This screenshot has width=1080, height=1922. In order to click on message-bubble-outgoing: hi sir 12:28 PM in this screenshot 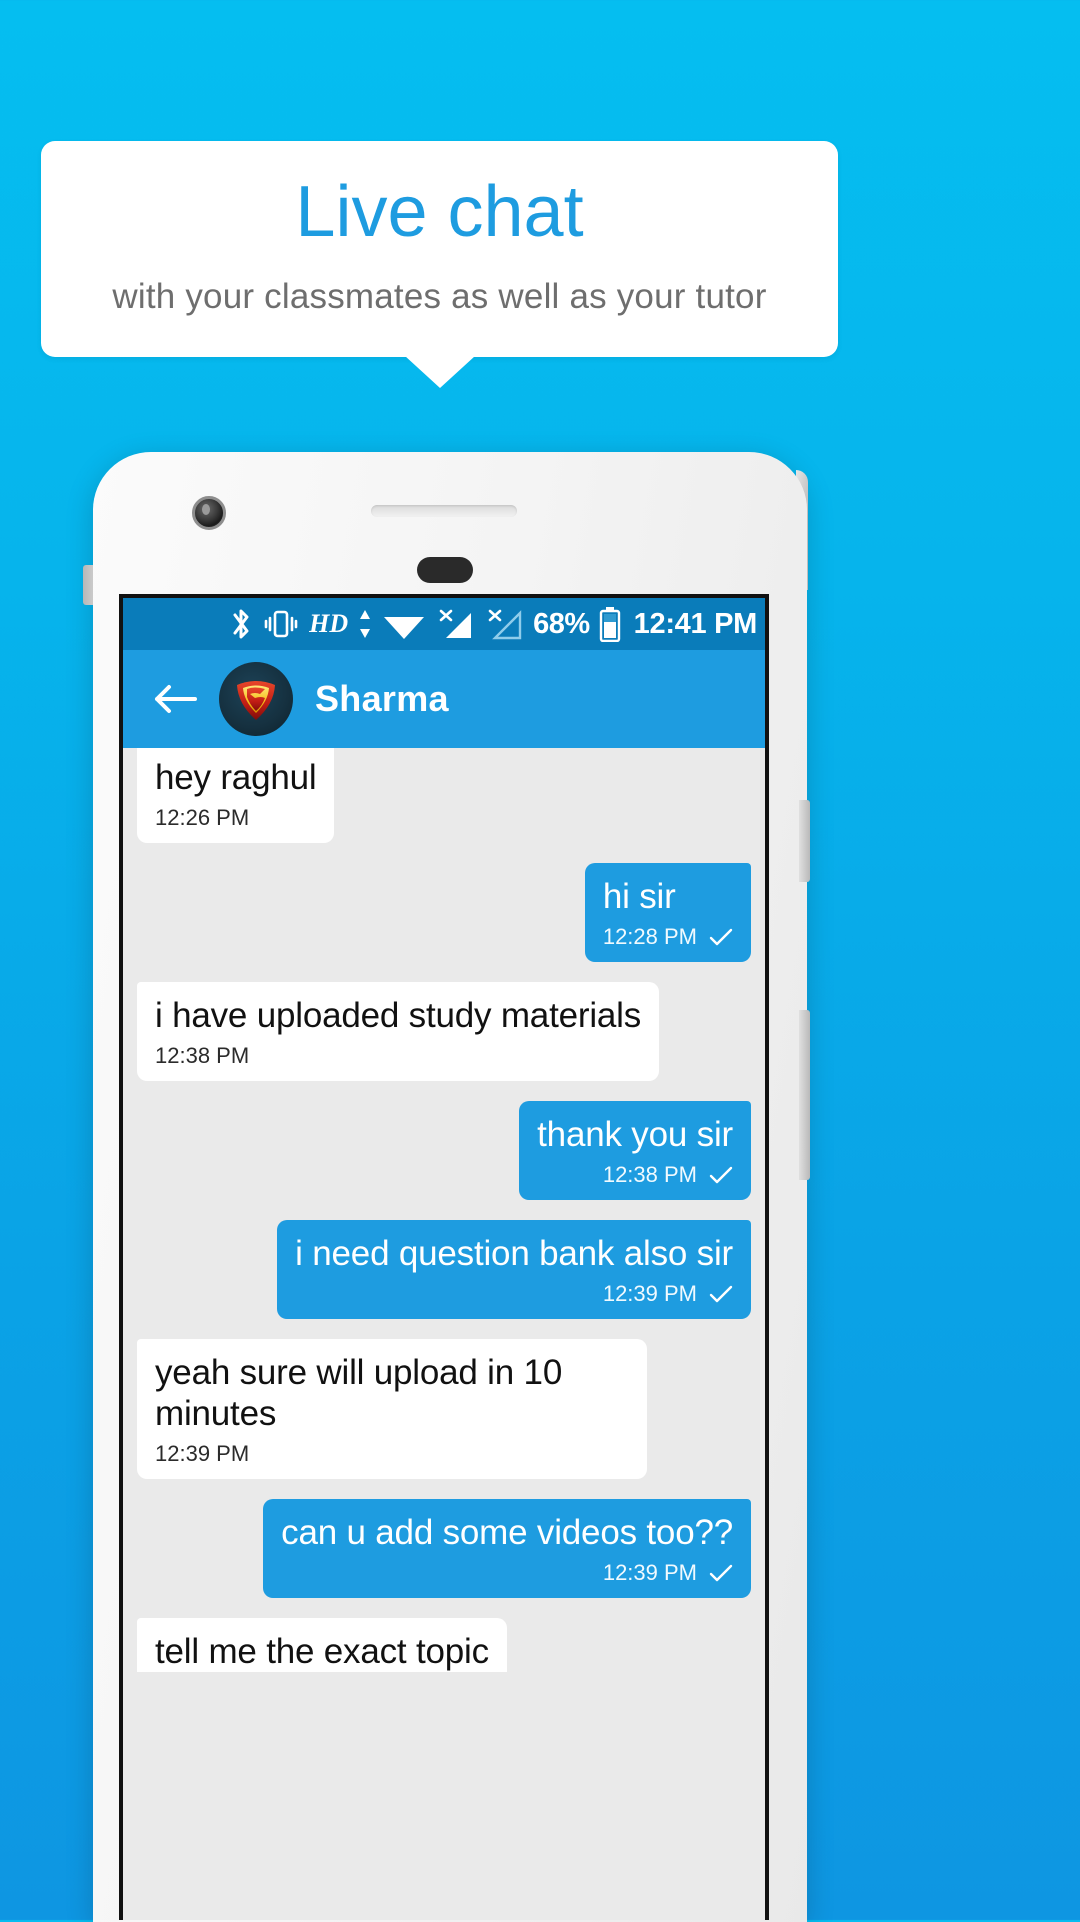, I will do `click(667, 912)`.